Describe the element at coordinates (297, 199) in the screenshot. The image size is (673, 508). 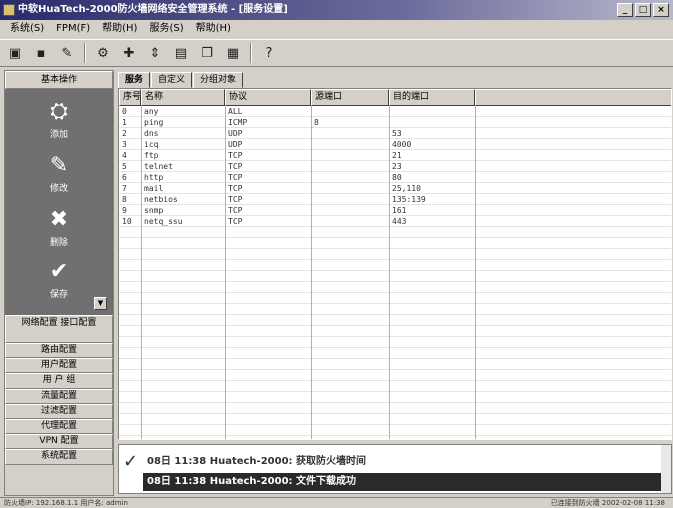
I see `table-row: 8 netbios TCP 135:139` at that location.